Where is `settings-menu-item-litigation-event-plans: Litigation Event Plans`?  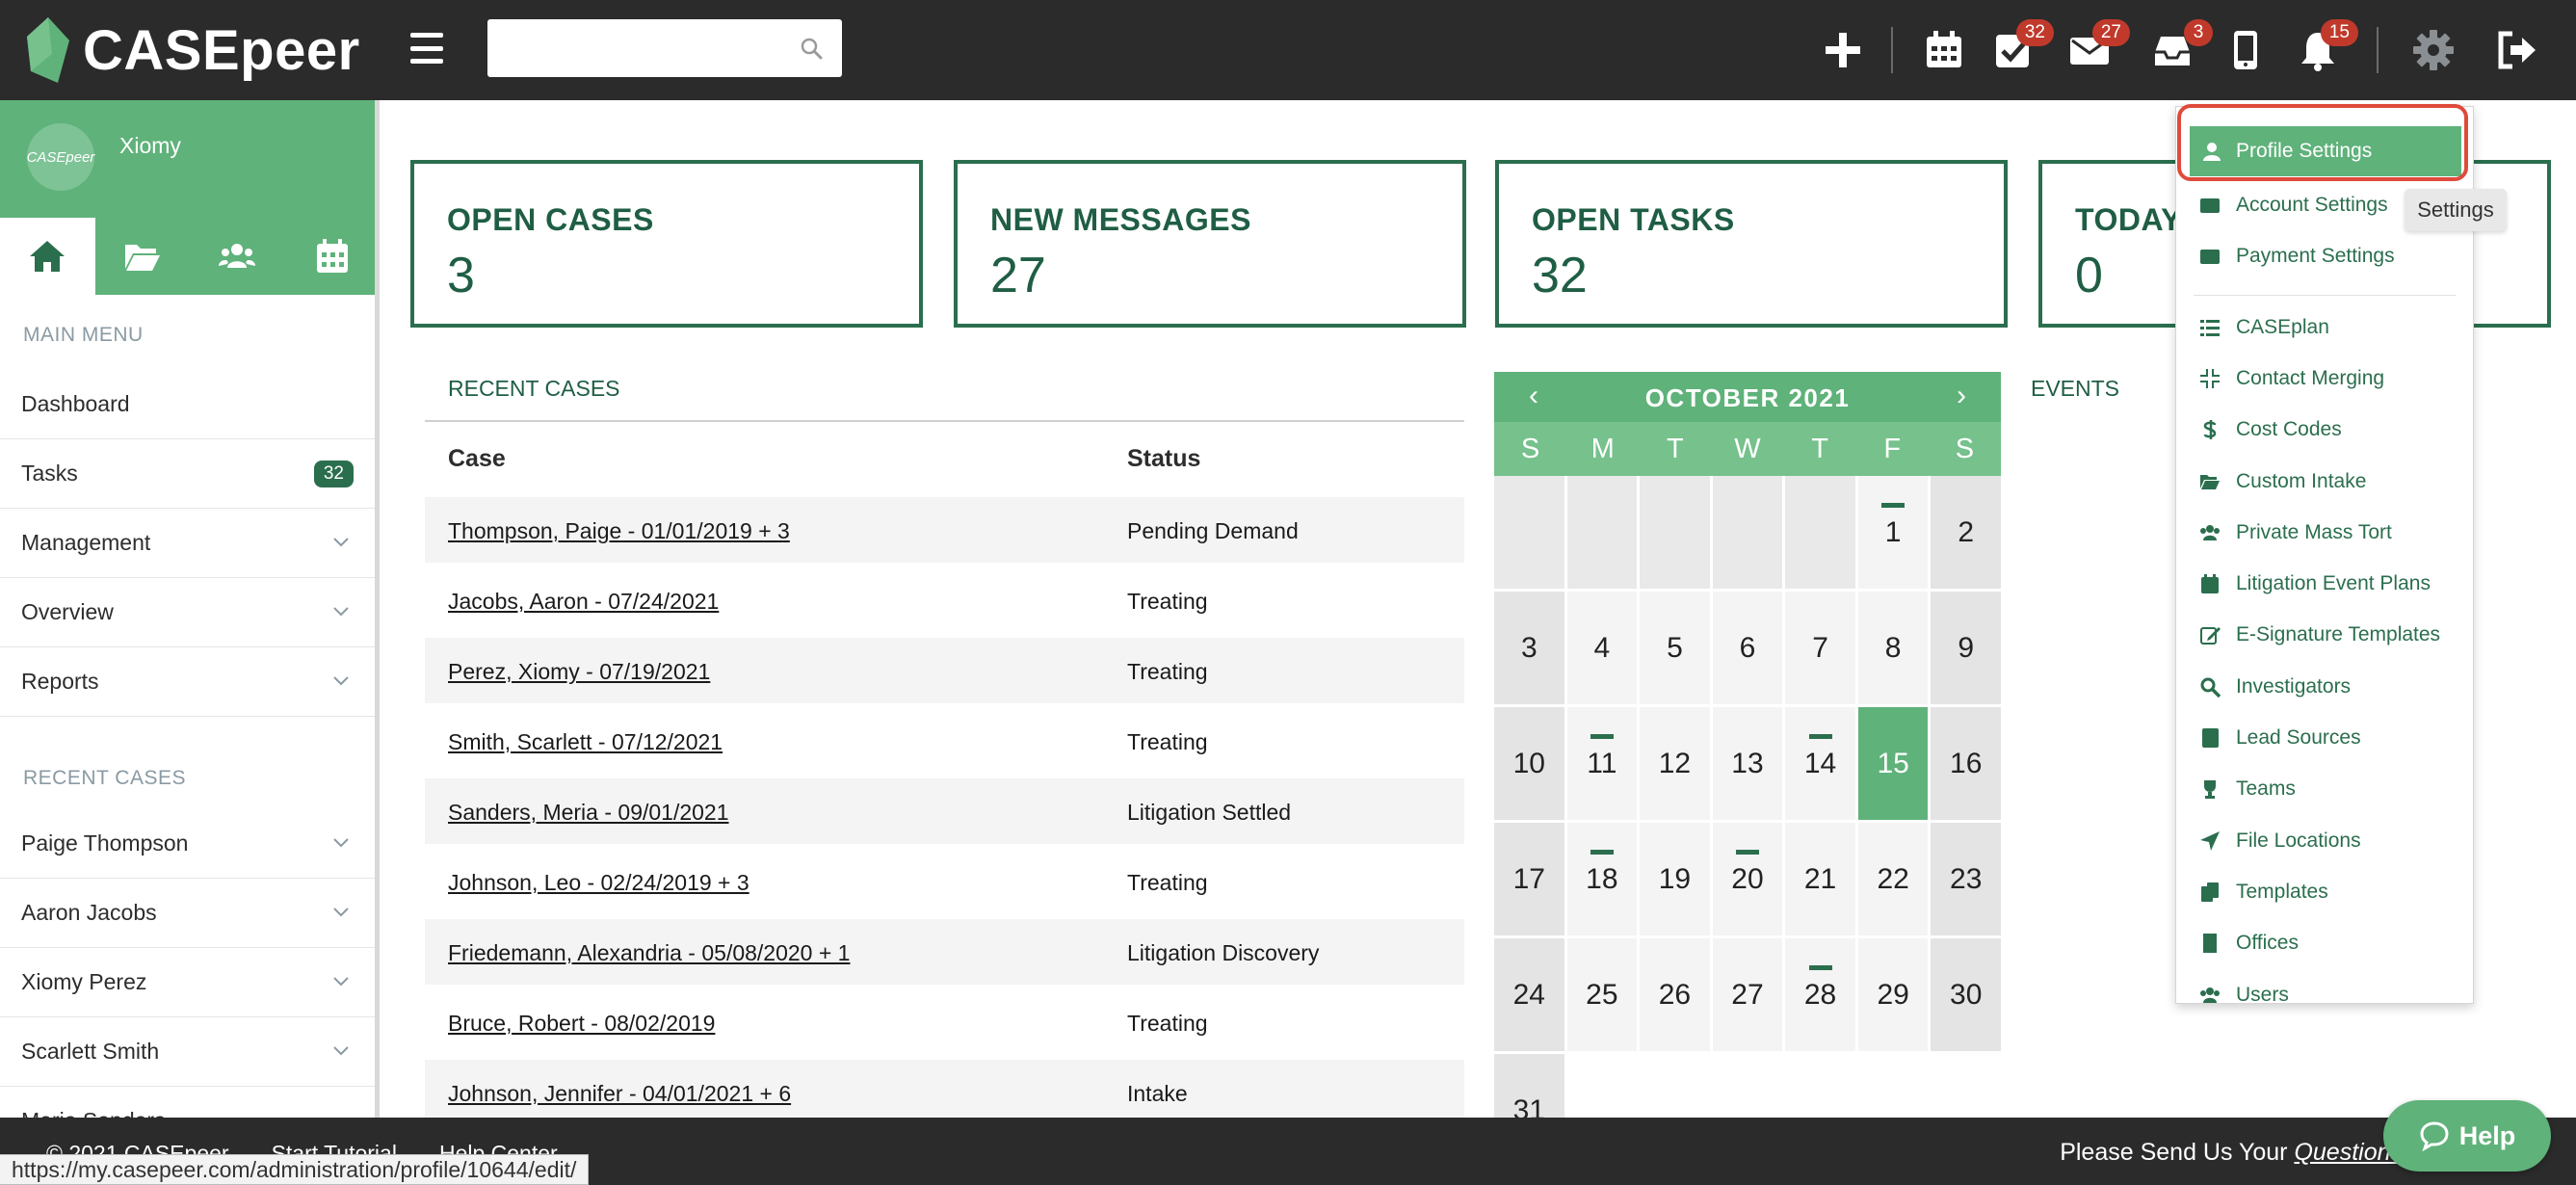 settings-menu-item-litigation-event-plans: Litigation Event Plans is located at coordinates (2324, 584).